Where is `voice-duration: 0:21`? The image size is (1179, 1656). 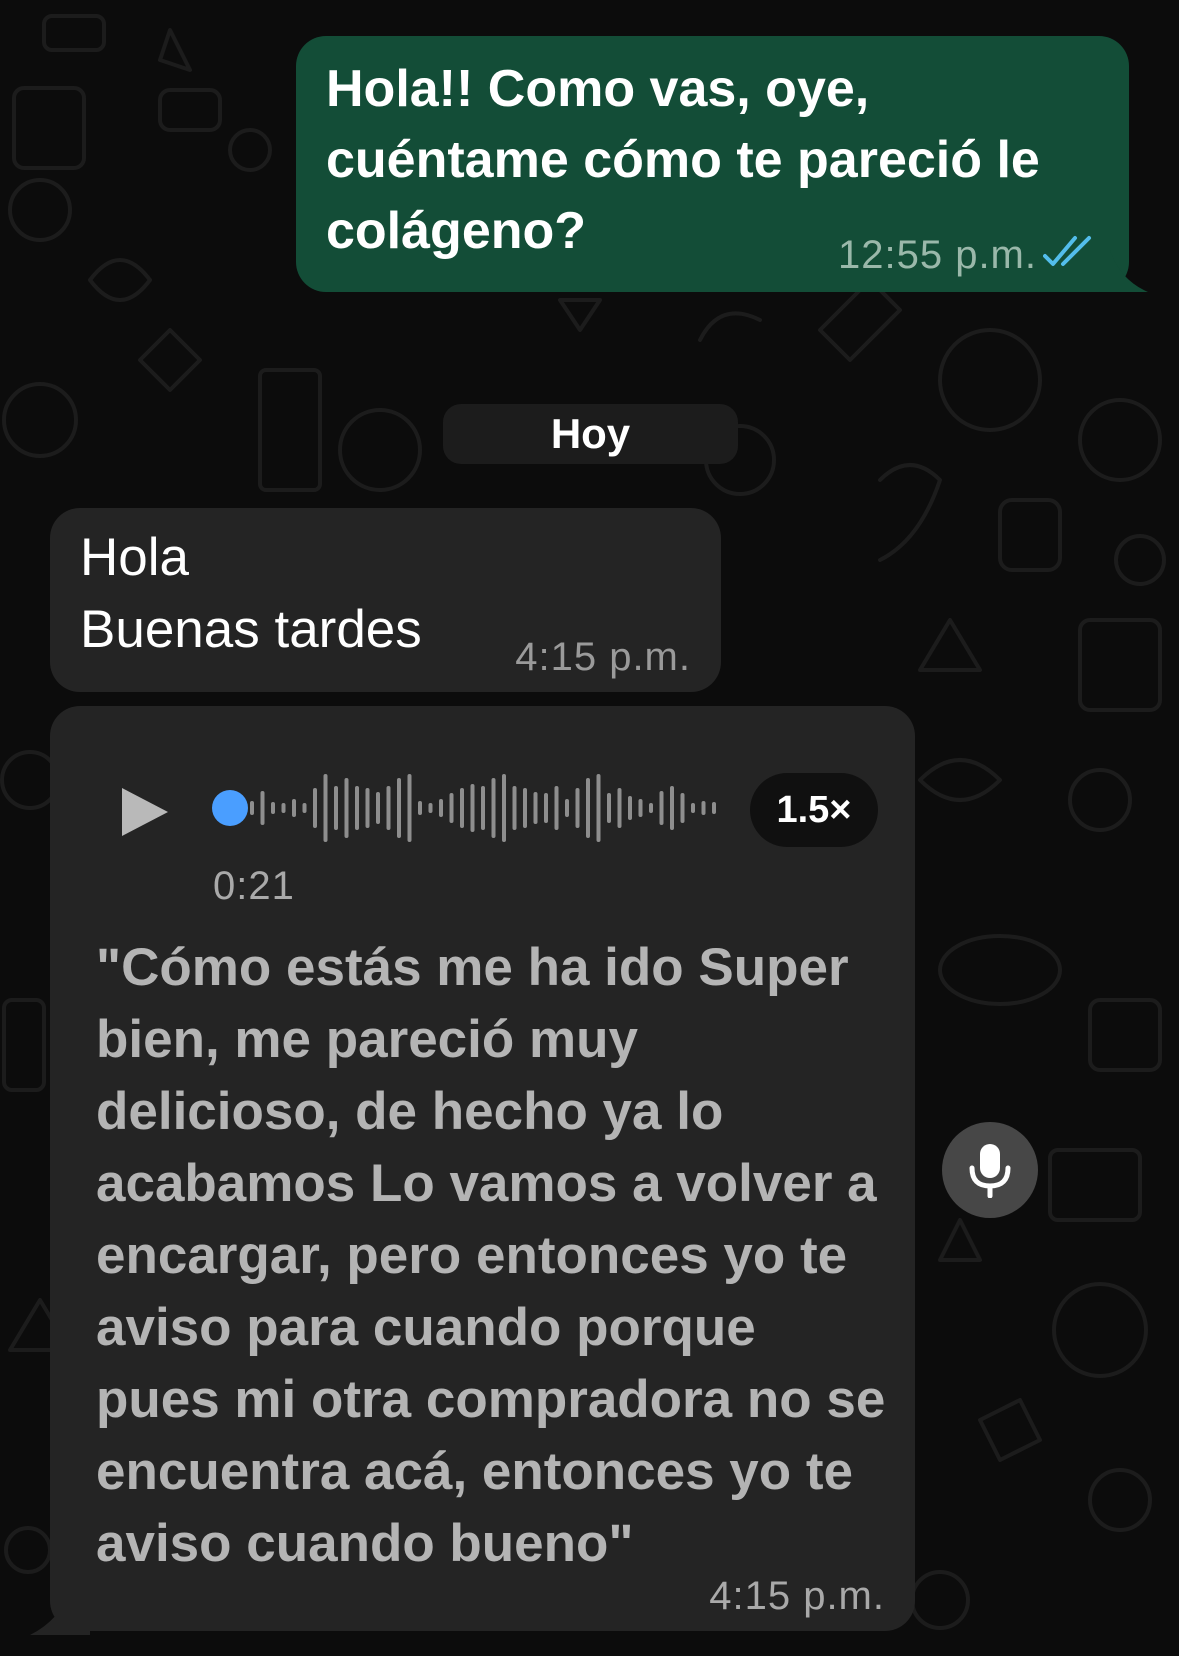 voice-duration: 0:21 is located at coordinates (254, 886).